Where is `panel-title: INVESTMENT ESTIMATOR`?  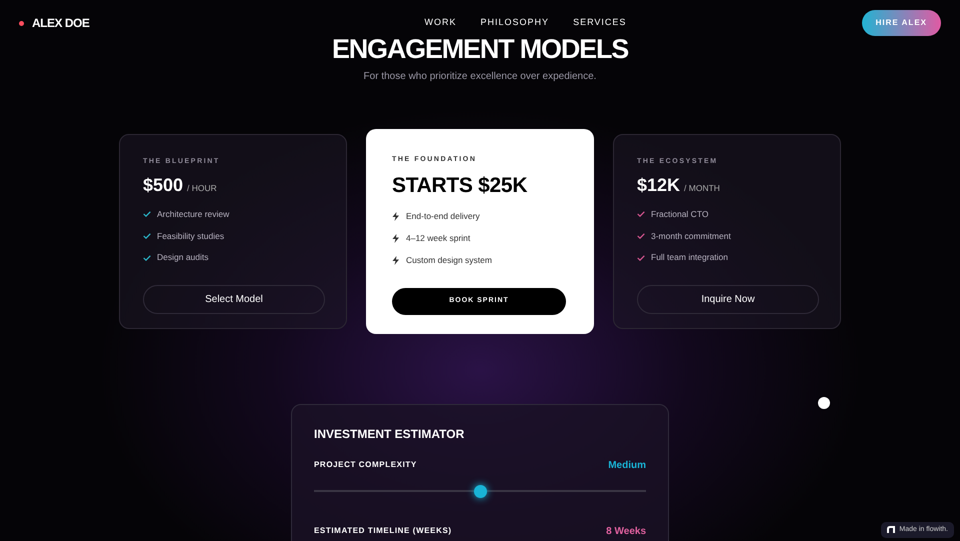 panel-title: INVESTMENT ESTIMATOR is located at coordinates (390, 435).